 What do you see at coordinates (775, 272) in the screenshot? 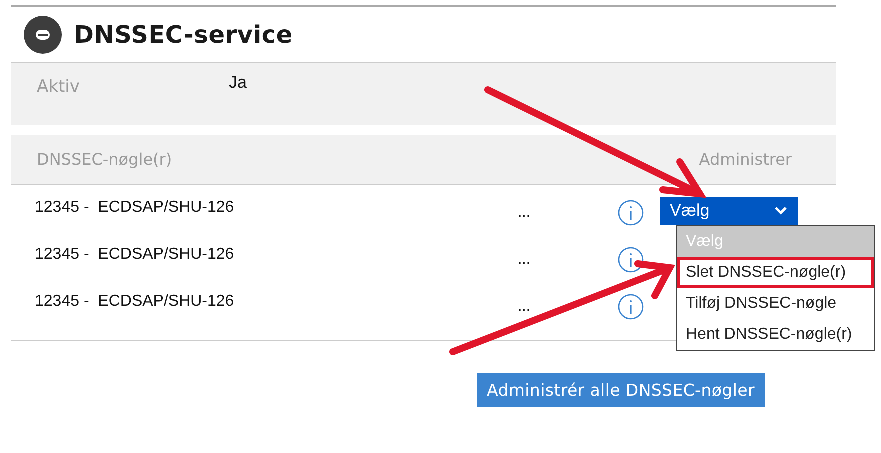
I see `dropdown-option: Slet DNSSEC-nøgle(r)` at bounding box center [775, 272].